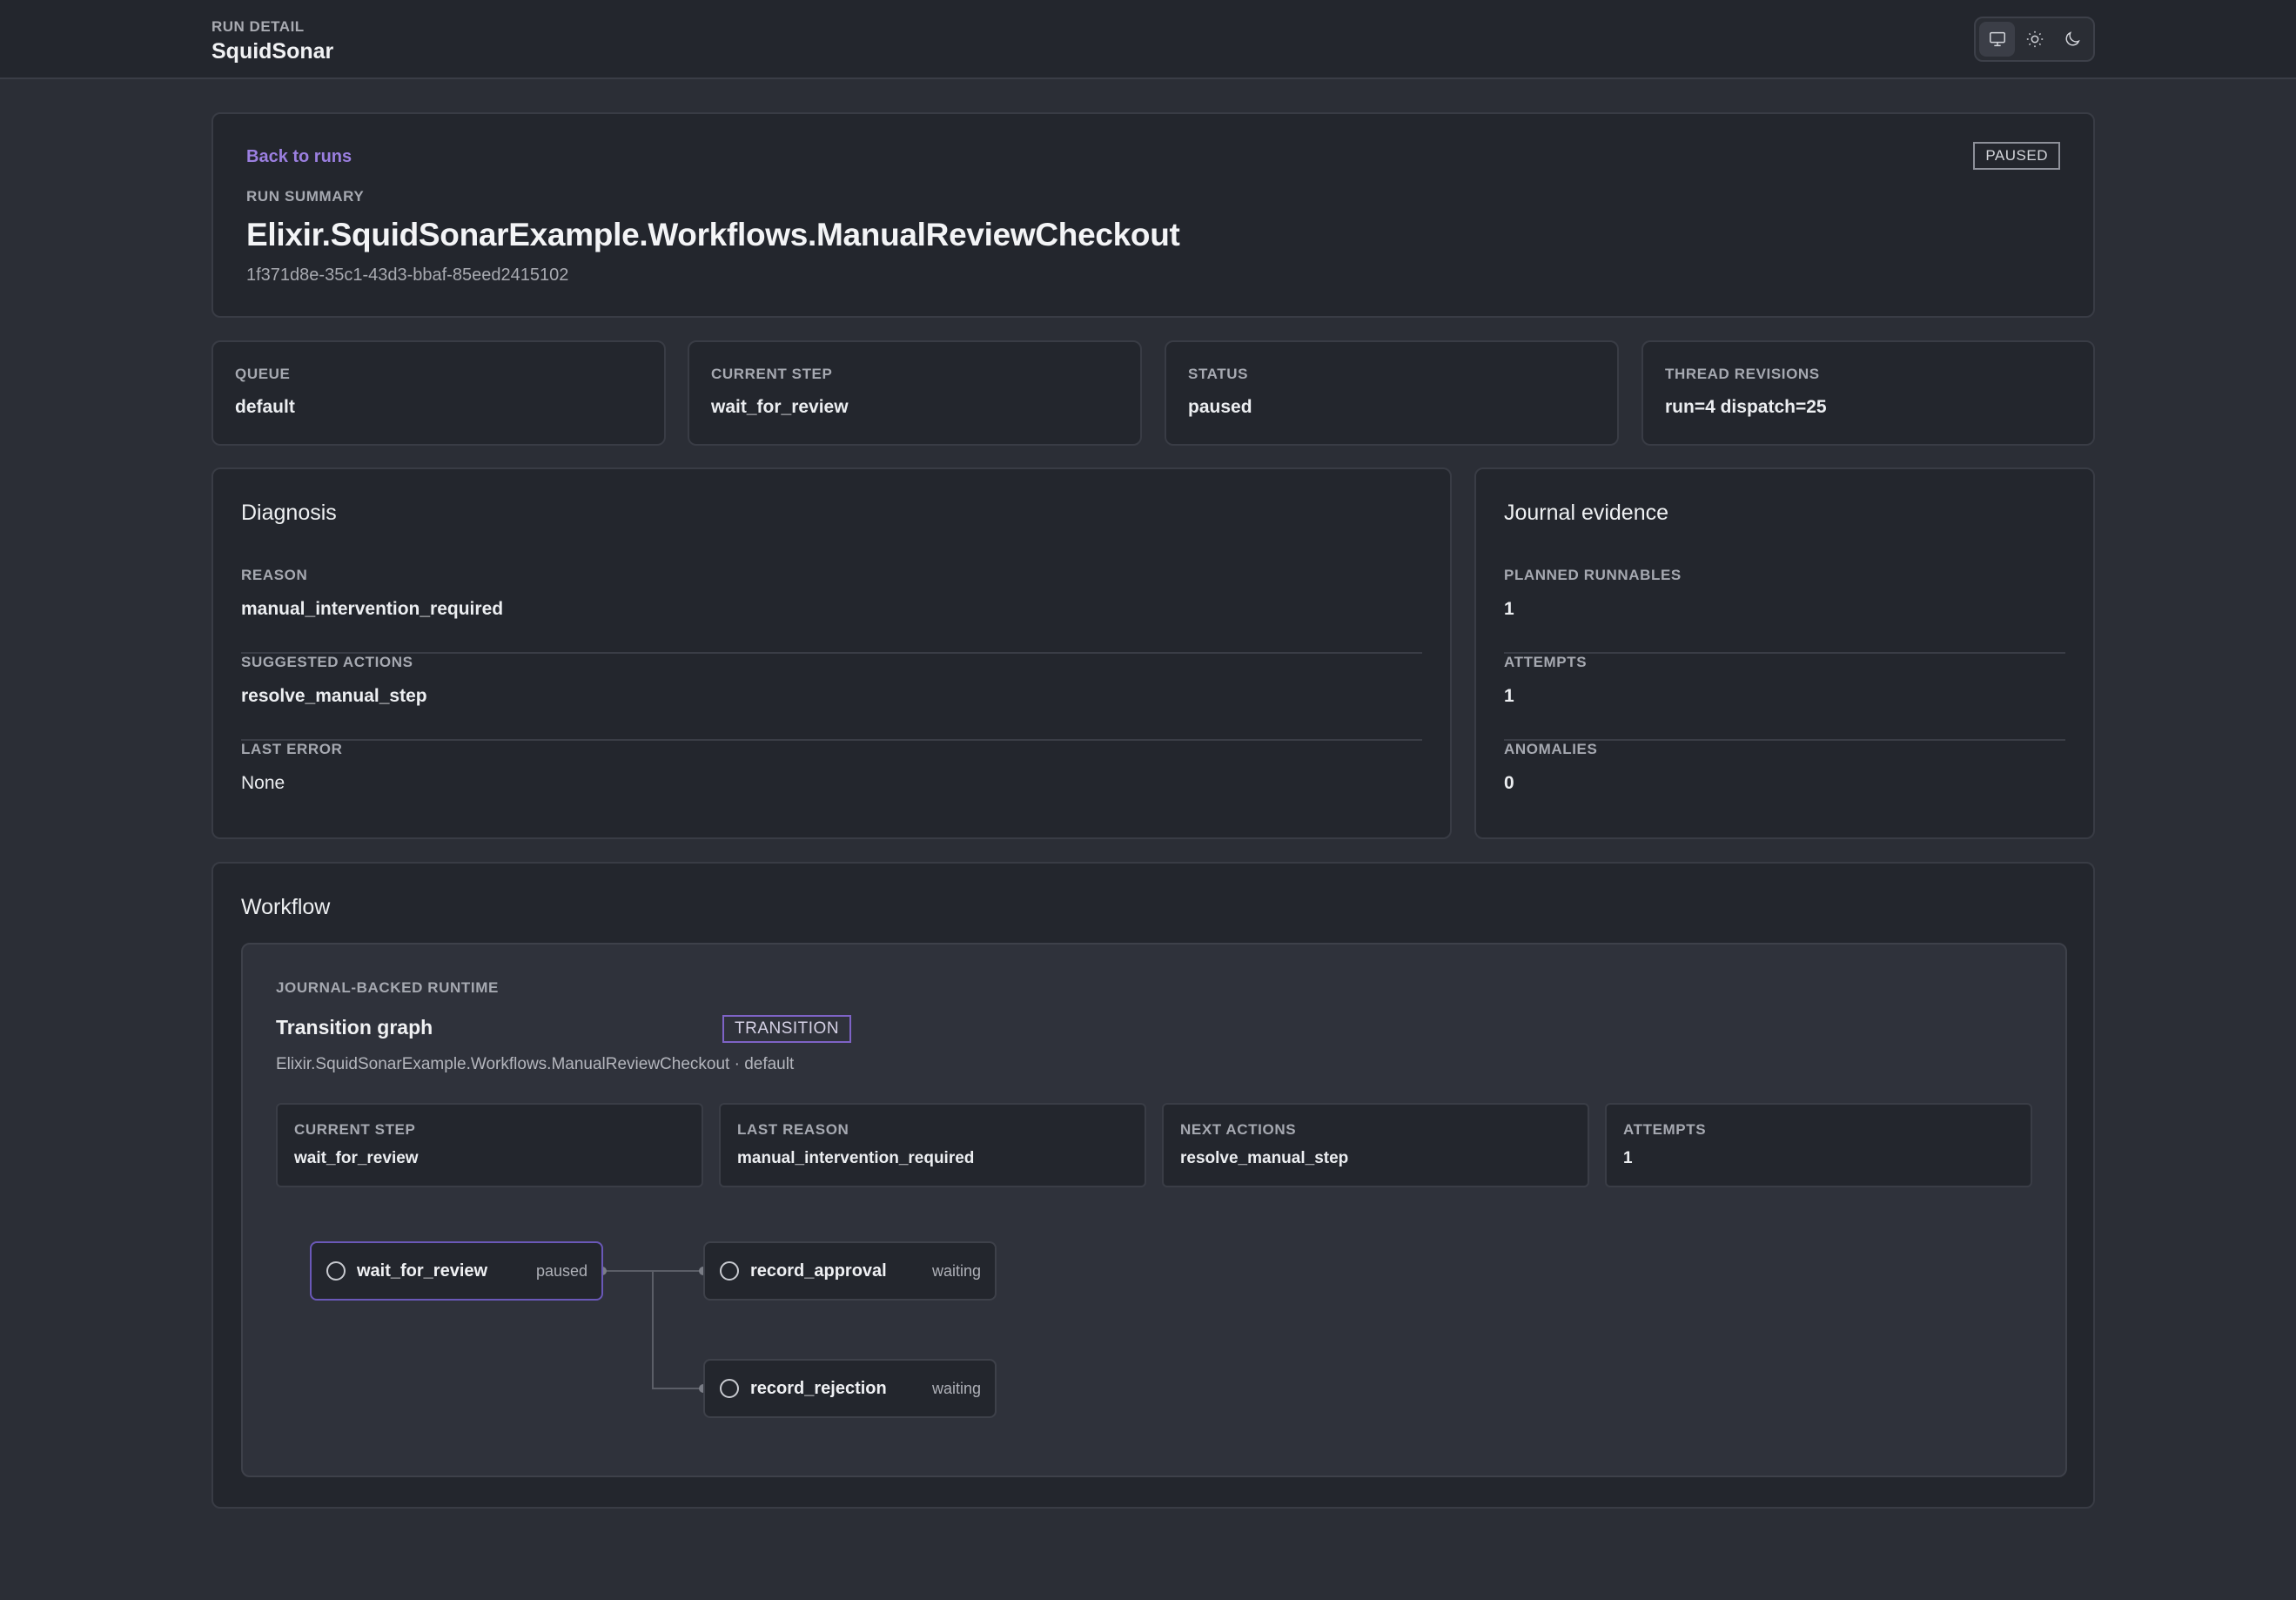  I want to click on diagnosis-last-error: LAST ERROR None, so click(831, 784).